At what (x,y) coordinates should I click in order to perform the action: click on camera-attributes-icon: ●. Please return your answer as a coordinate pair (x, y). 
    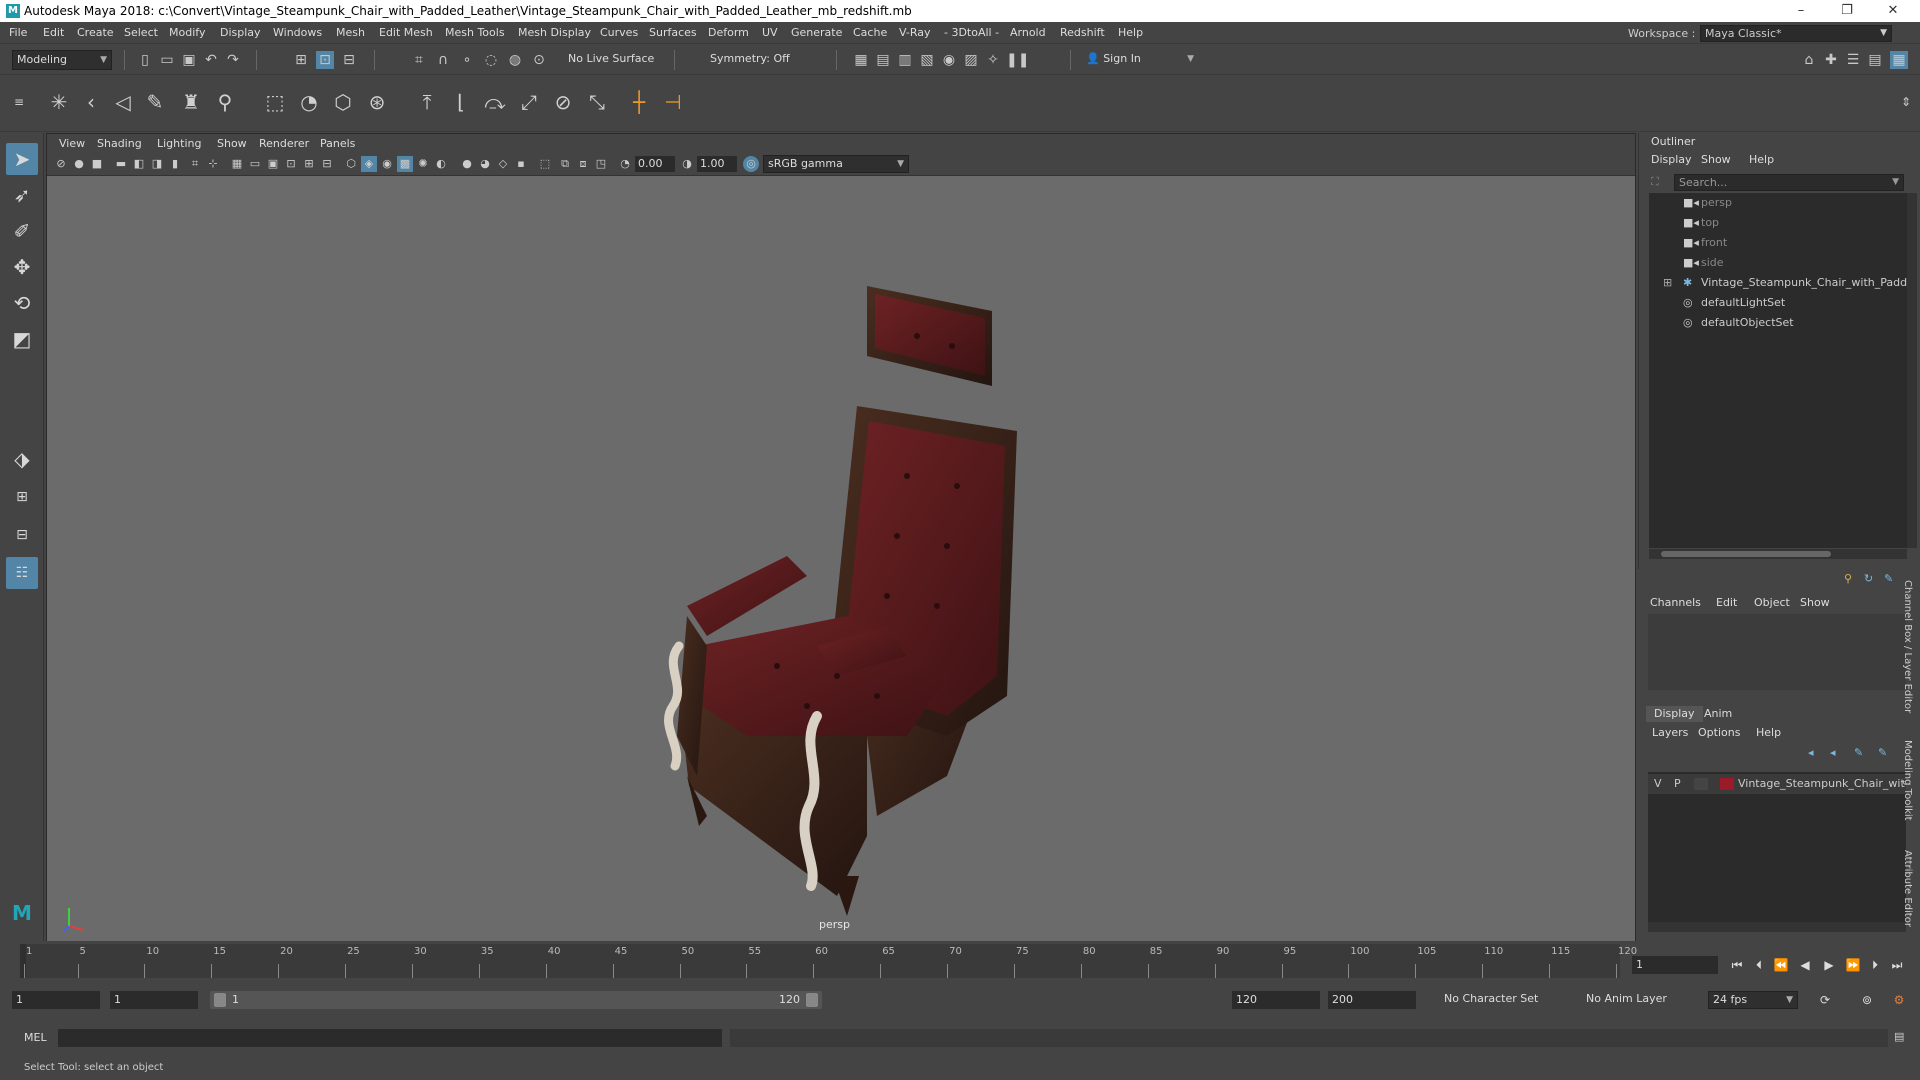
    Looking at the image, I should click on (79, 164).